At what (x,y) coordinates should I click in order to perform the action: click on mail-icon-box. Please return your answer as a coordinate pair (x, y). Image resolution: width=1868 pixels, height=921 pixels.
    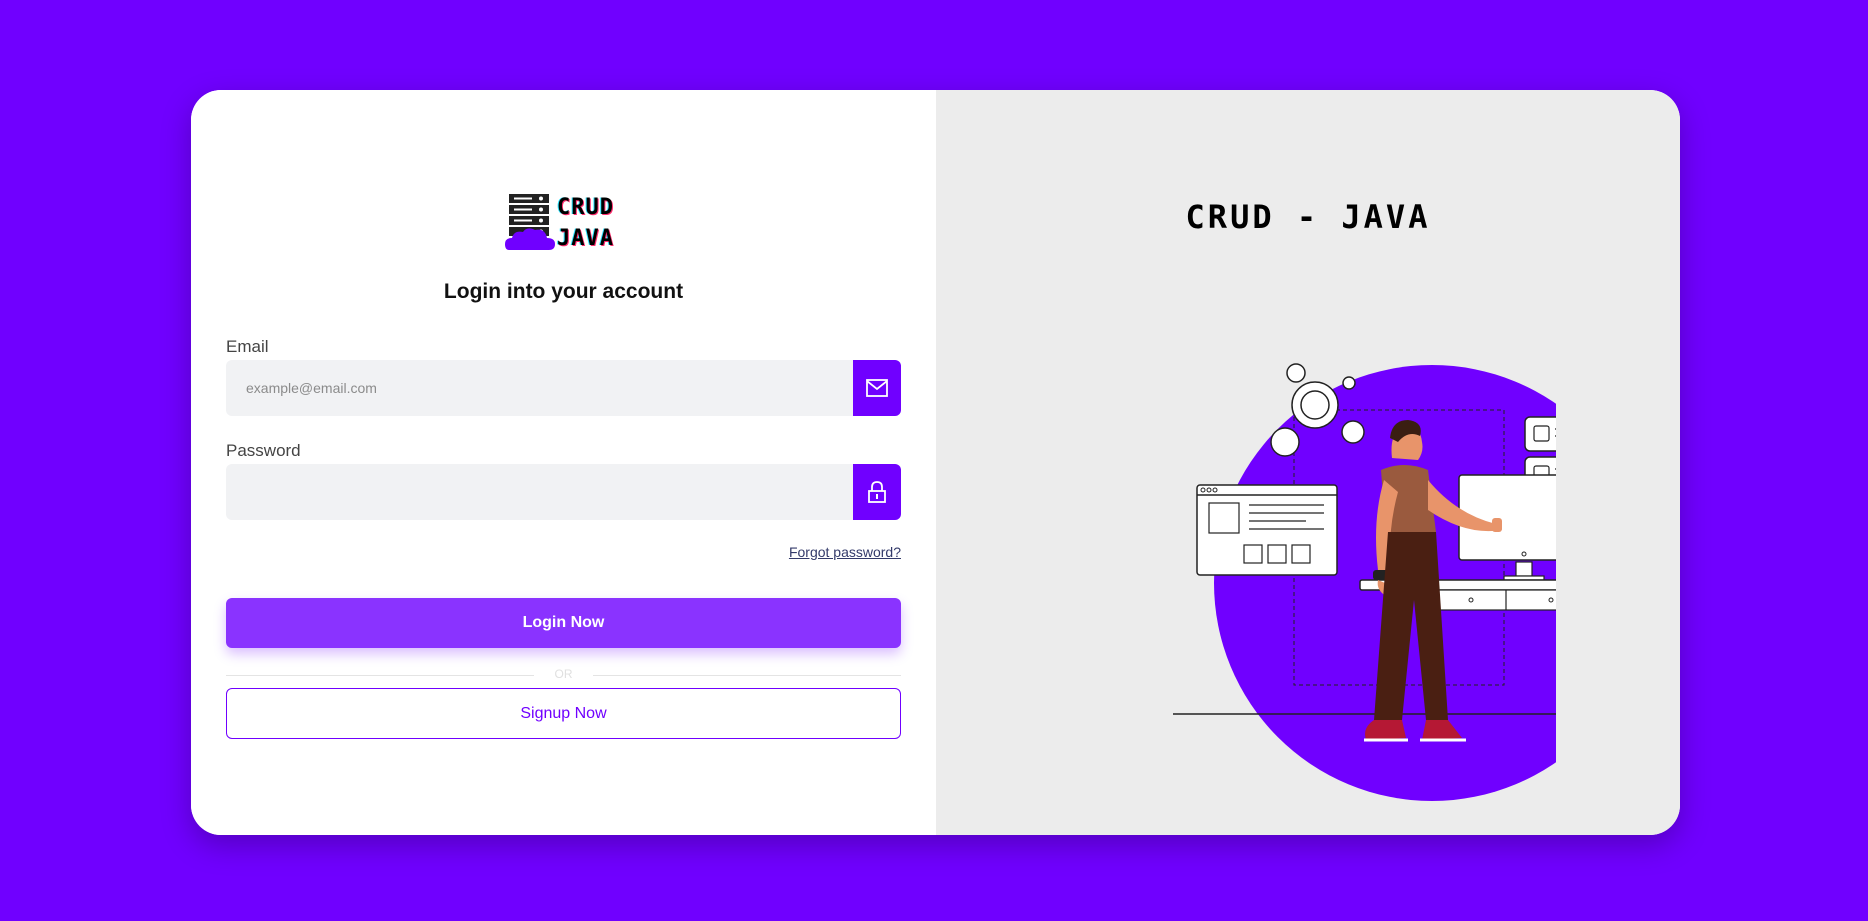
    Looking at the image, I should click on (877, 388).